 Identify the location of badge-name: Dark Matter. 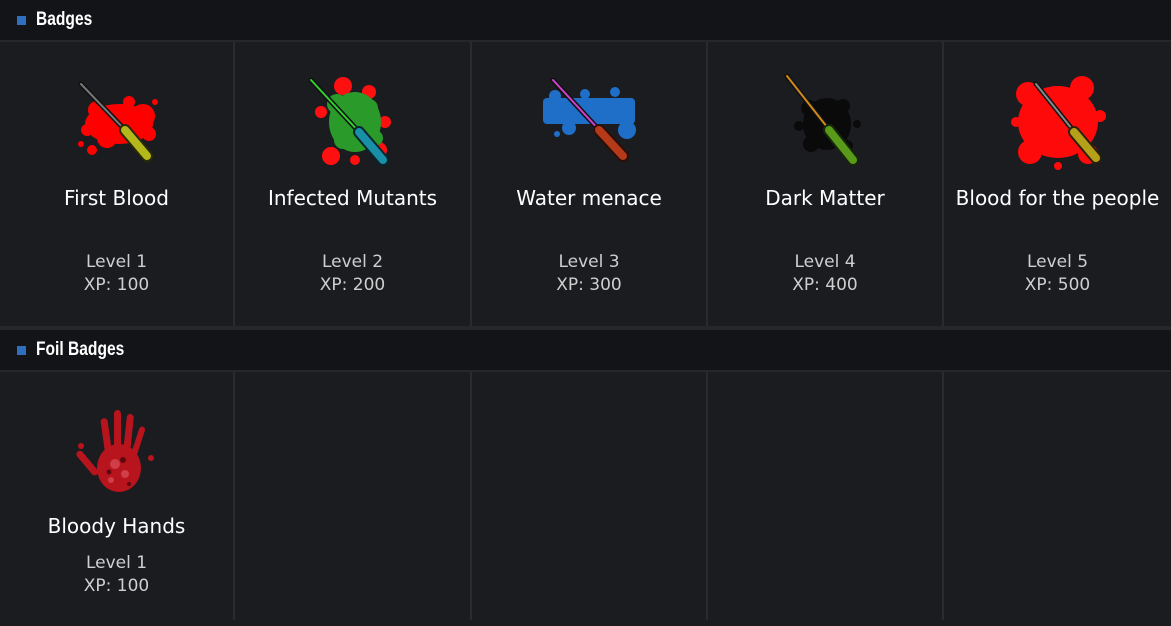
(825, 198).